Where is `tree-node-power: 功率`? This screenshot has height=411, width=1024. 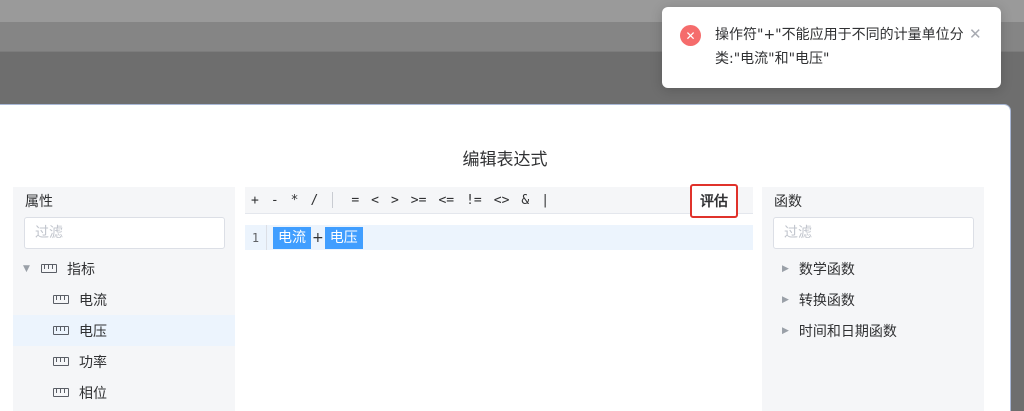
tree-node-power: 功率 is located at coordinates (124, 361).